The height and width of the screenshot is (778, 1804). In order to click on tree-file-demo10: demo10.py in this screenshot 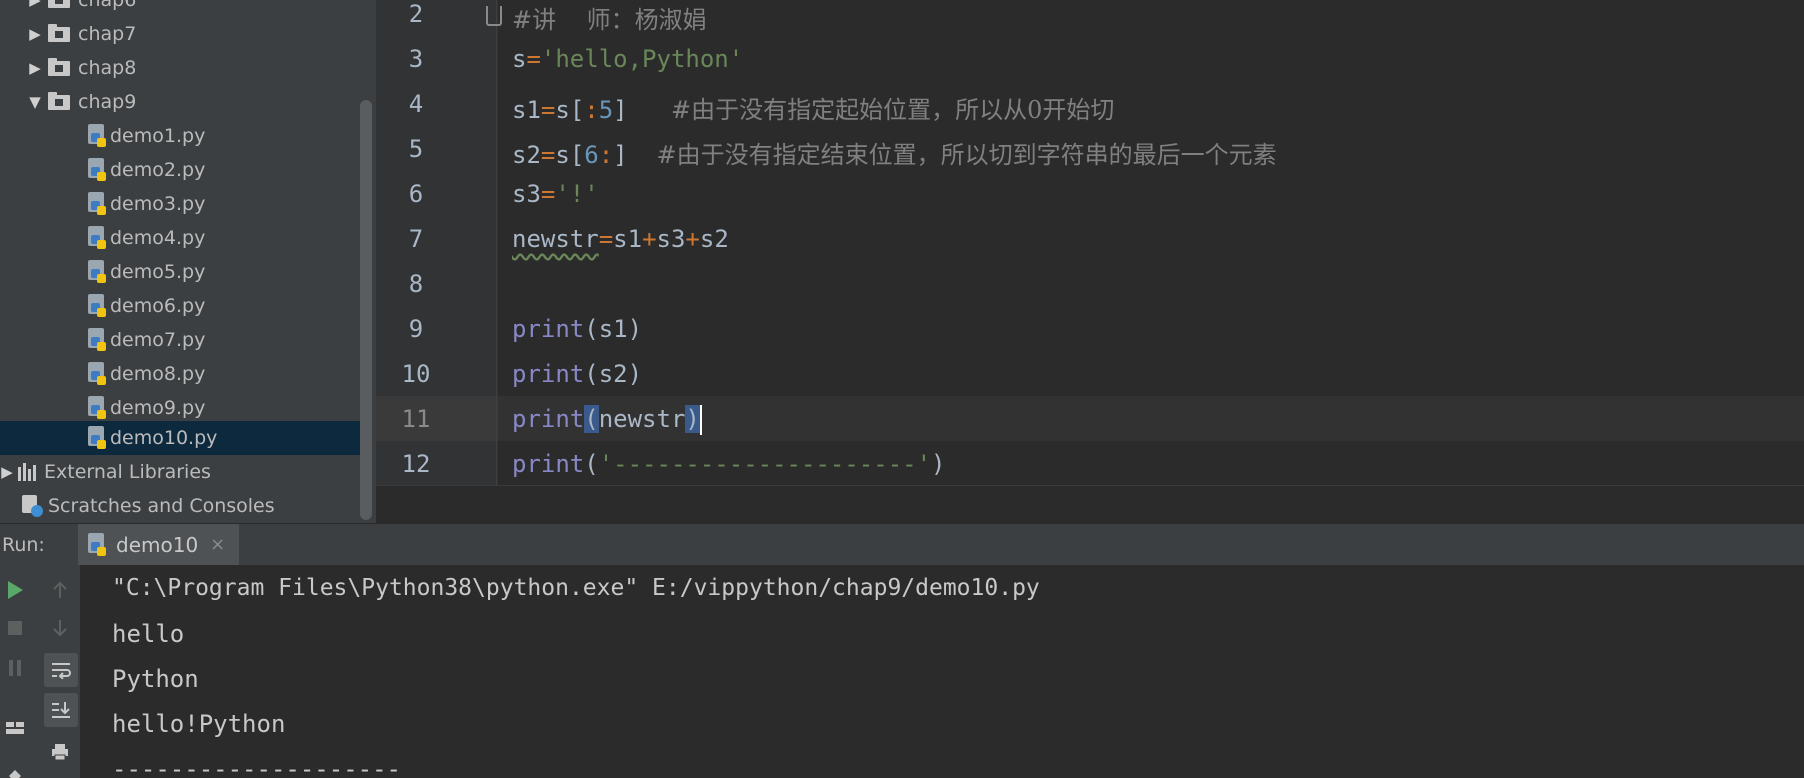, I will do `click(180, 438)`.